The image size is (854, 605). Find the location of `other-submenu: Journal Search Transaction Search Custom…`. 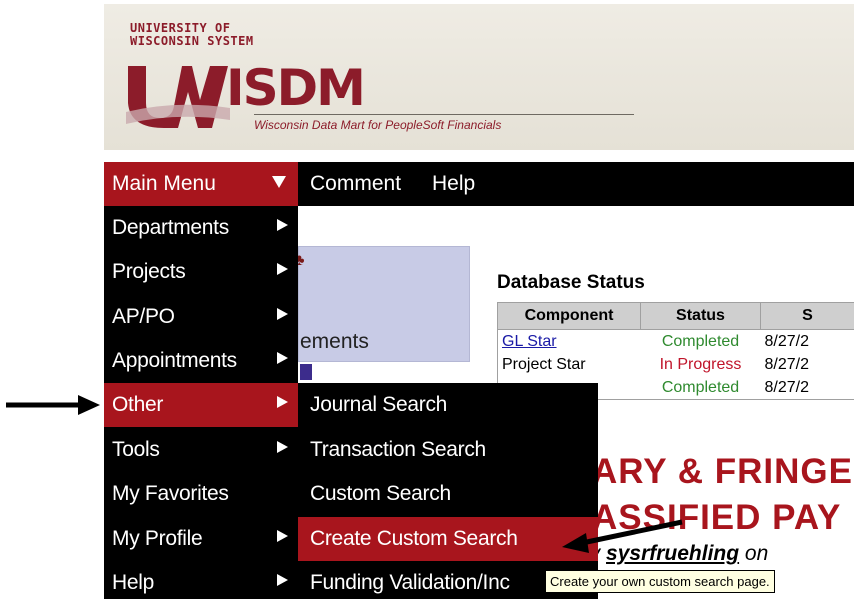

other-submenu: Journal Search Transaction Search Custom… is located at coordinates (448, 491).